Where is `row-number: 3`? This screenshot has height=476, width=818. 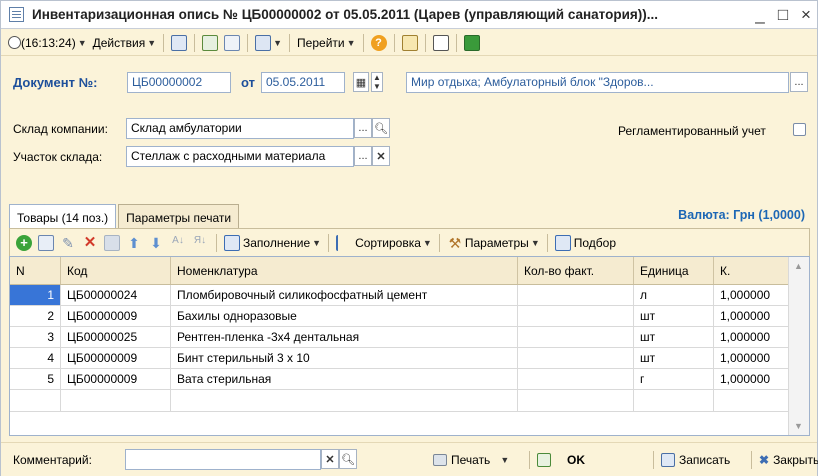
row-number: 3 is located at coordinates (35, 337).